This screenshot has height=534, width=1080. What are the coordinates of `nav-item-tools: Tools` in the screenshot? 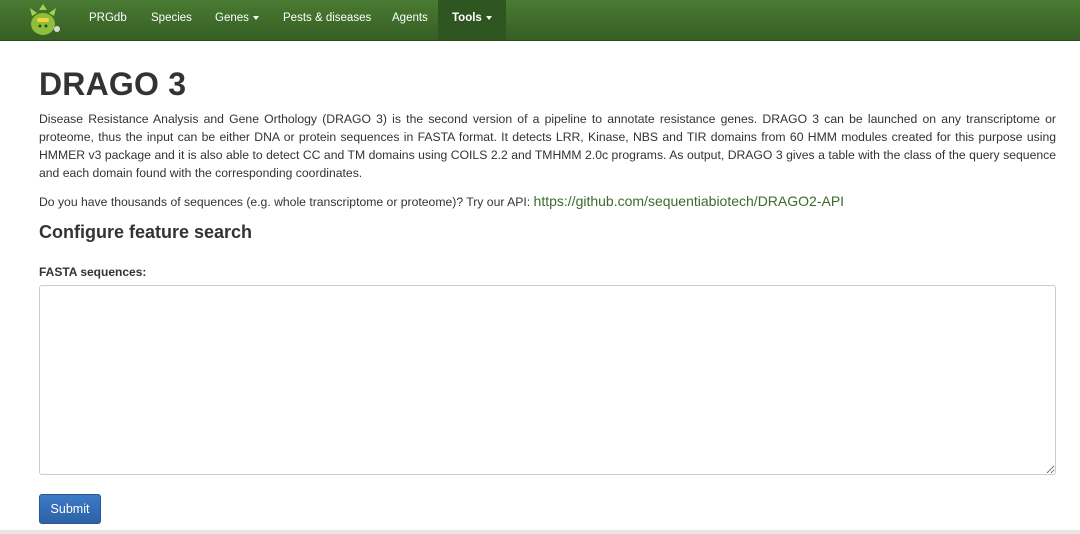 It's located at (472, 20).